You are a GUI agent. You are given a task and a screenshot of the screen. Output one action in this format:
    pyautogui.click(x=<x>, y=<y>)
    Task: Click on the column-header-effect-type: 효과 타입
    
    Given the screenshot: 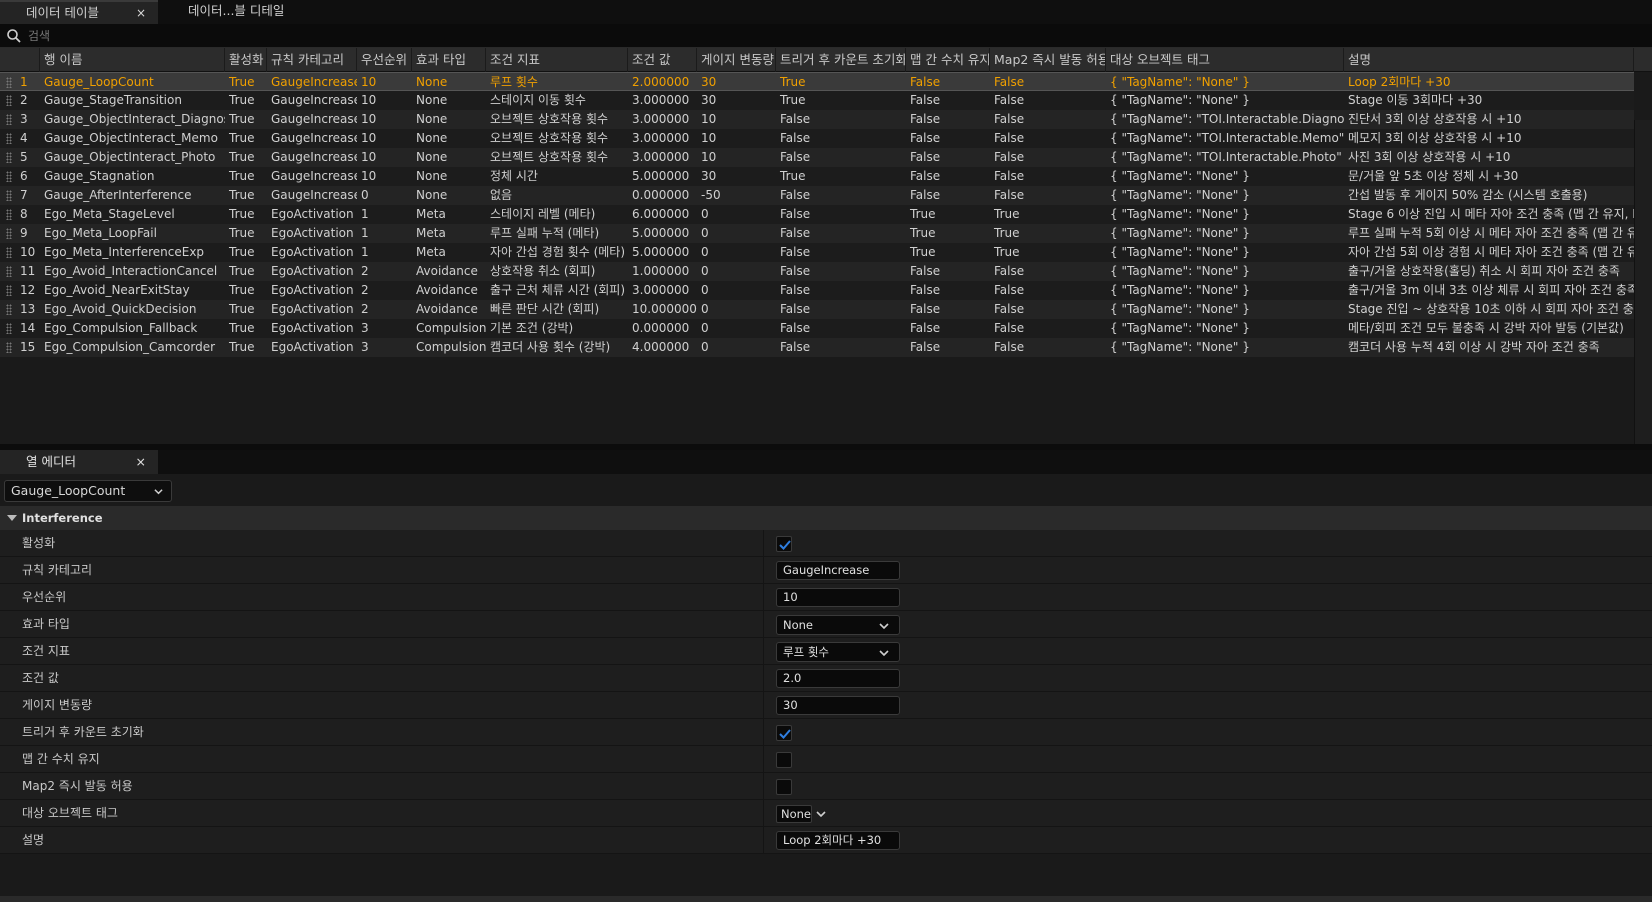 What is the action you would take?
    pyautogui.click(x=449, y=60)
    